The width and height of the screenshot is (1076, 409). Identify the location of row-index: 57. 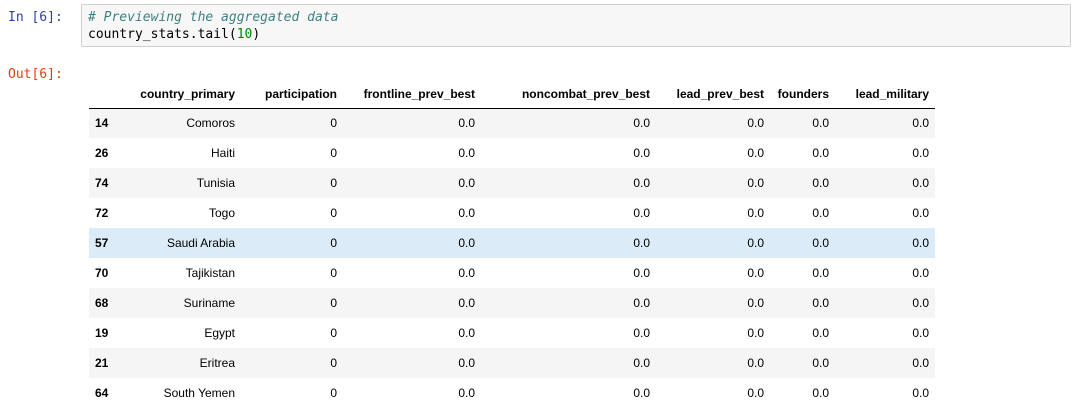
(102, 243).